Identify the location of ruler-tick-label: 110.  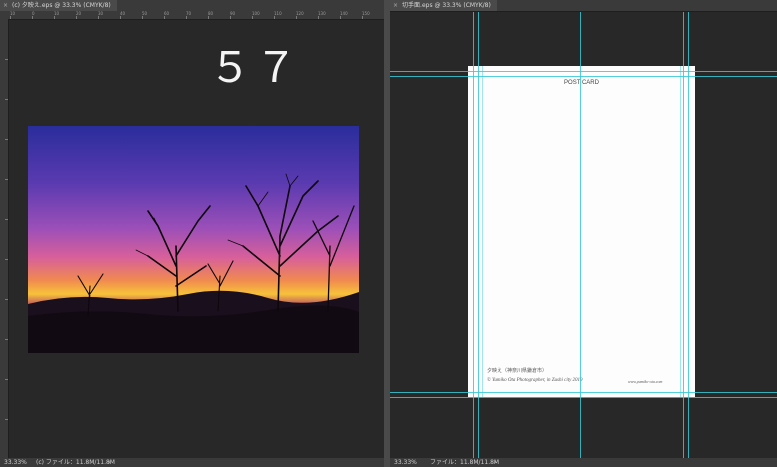
(278, 13).